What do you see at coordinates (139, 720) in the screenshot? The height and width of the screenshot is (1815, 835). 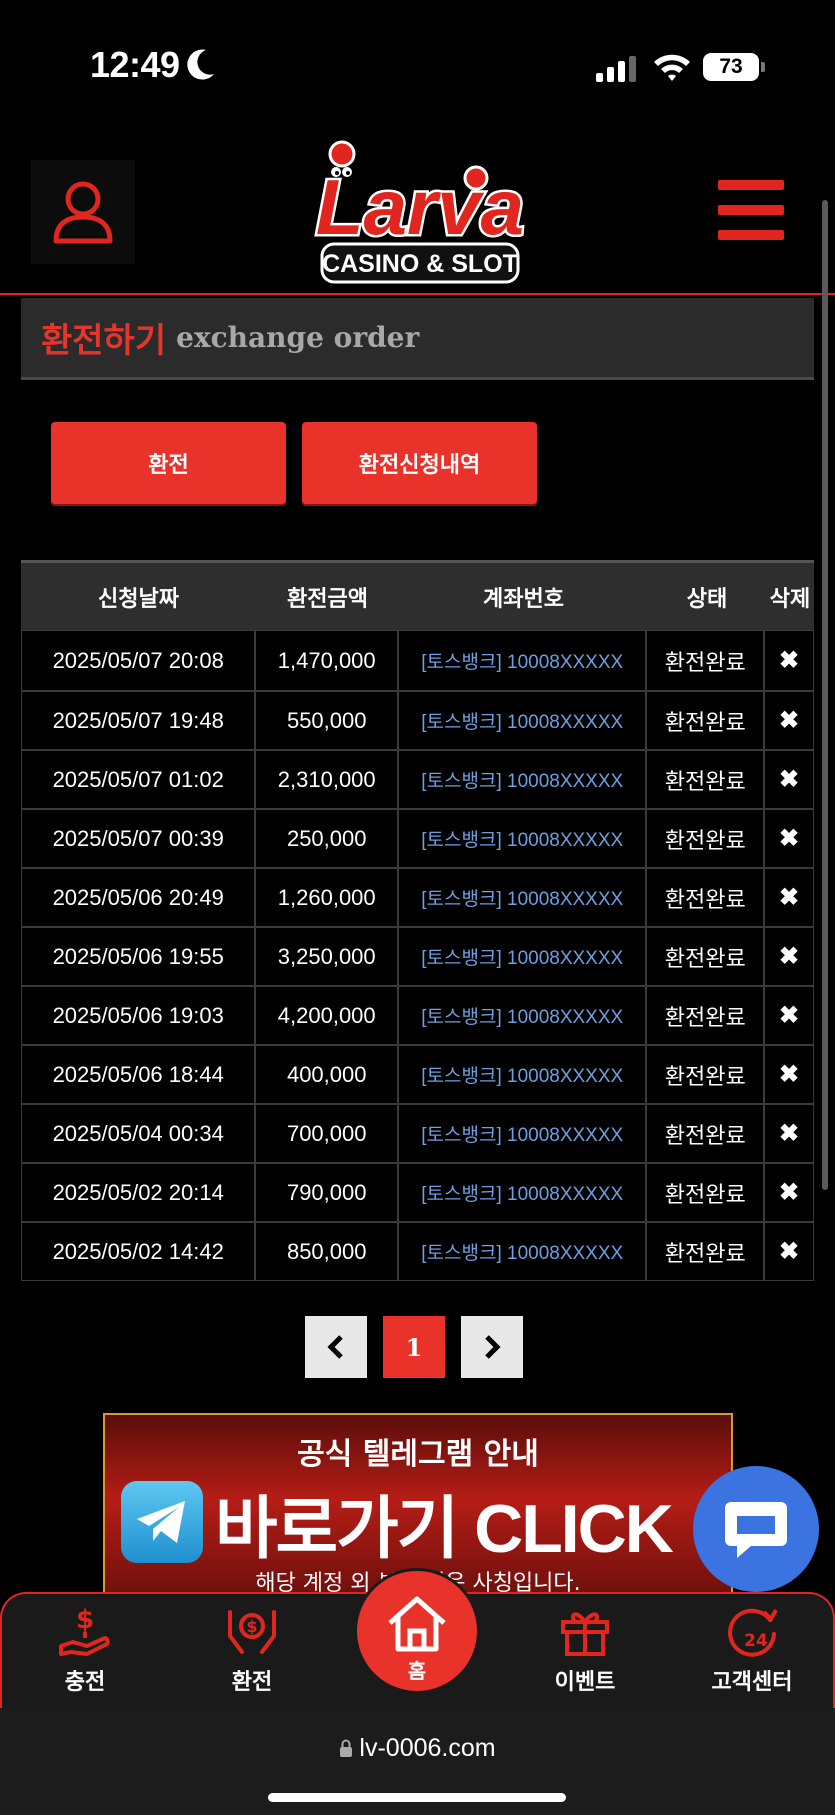 I see `cell-date: 2025/05/07 19:48` at bounding box center [139, 720].